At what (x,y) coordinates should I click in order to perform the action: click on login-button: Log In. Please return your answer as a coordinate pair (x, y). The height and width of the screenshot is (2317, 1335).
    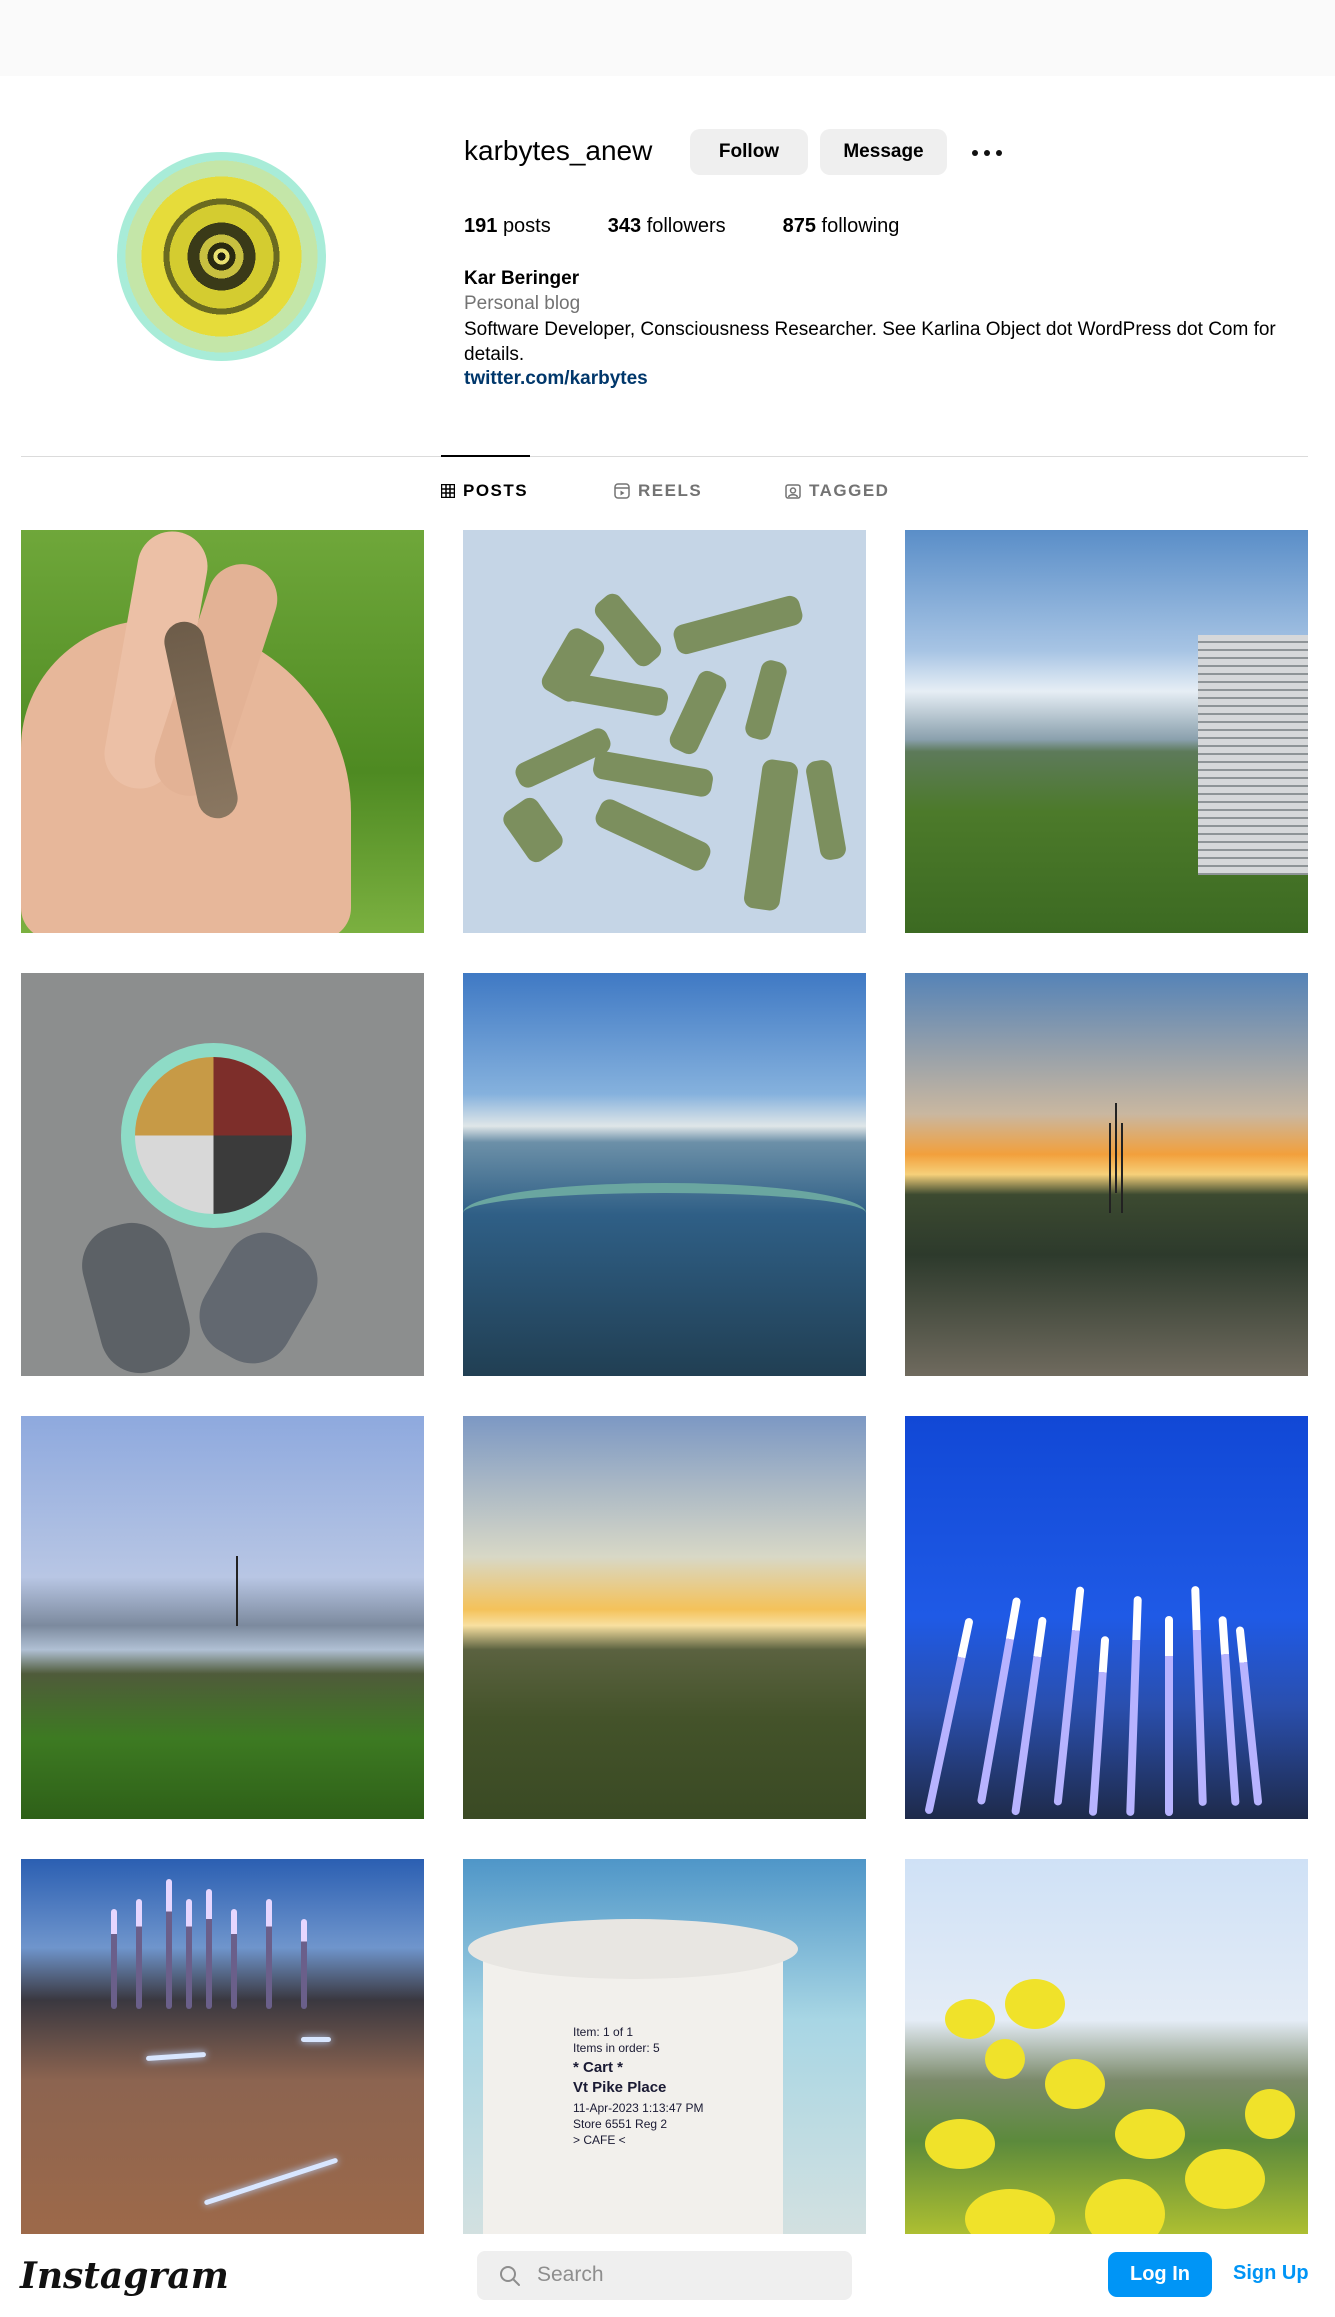
    Looking at the image, I should click on (1160, 2274).